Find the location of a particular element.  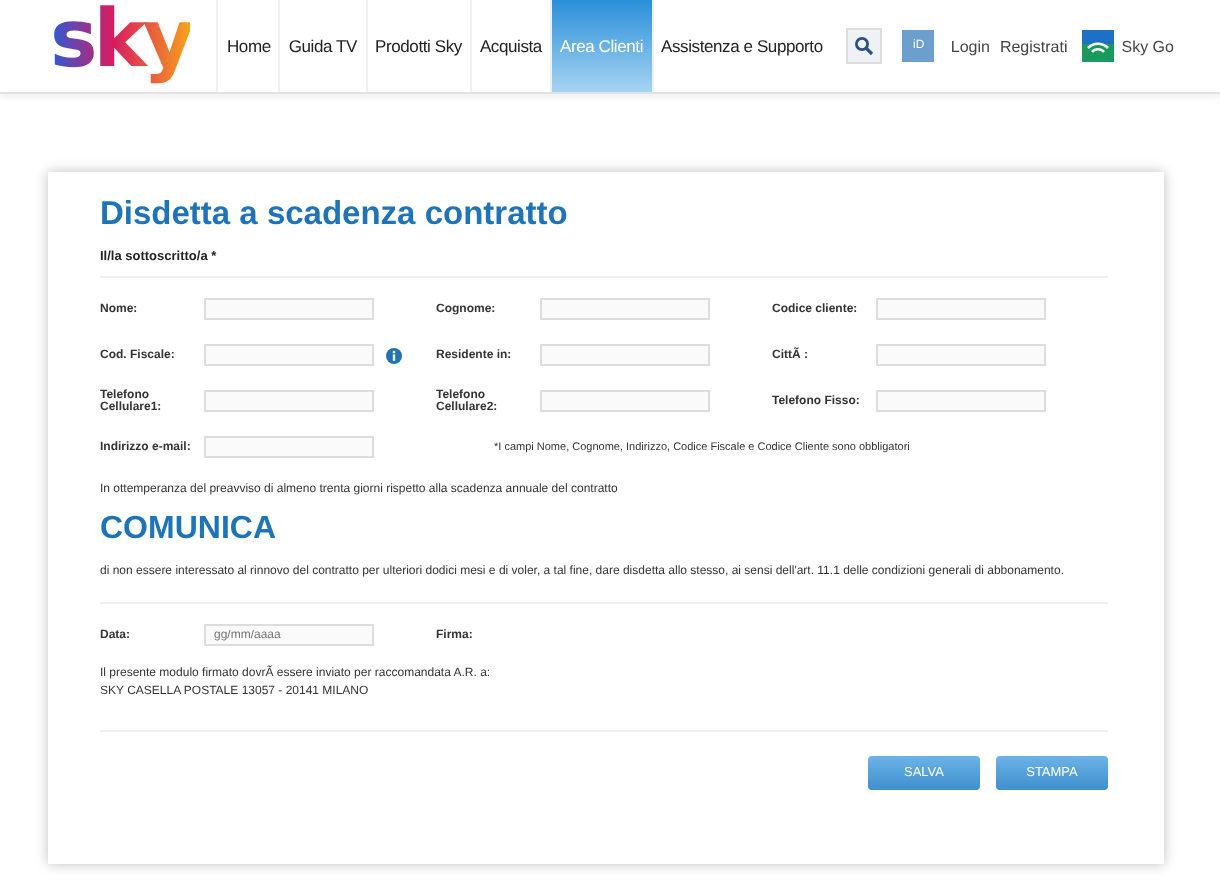

search-icon is located at coordinates (864, 46).